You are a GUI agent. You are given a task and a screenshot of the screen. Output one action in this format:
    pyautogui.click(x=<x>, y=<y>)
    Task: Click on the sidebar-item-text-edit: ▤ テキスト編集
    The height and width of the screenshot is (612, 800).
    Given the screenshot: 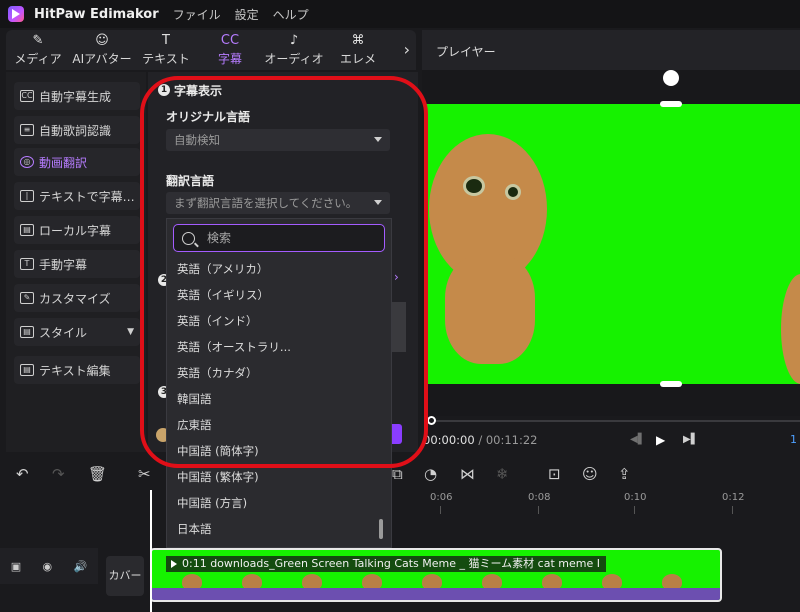 What is the action you would take?
    pyautogui.click(x=77, y=370)
    